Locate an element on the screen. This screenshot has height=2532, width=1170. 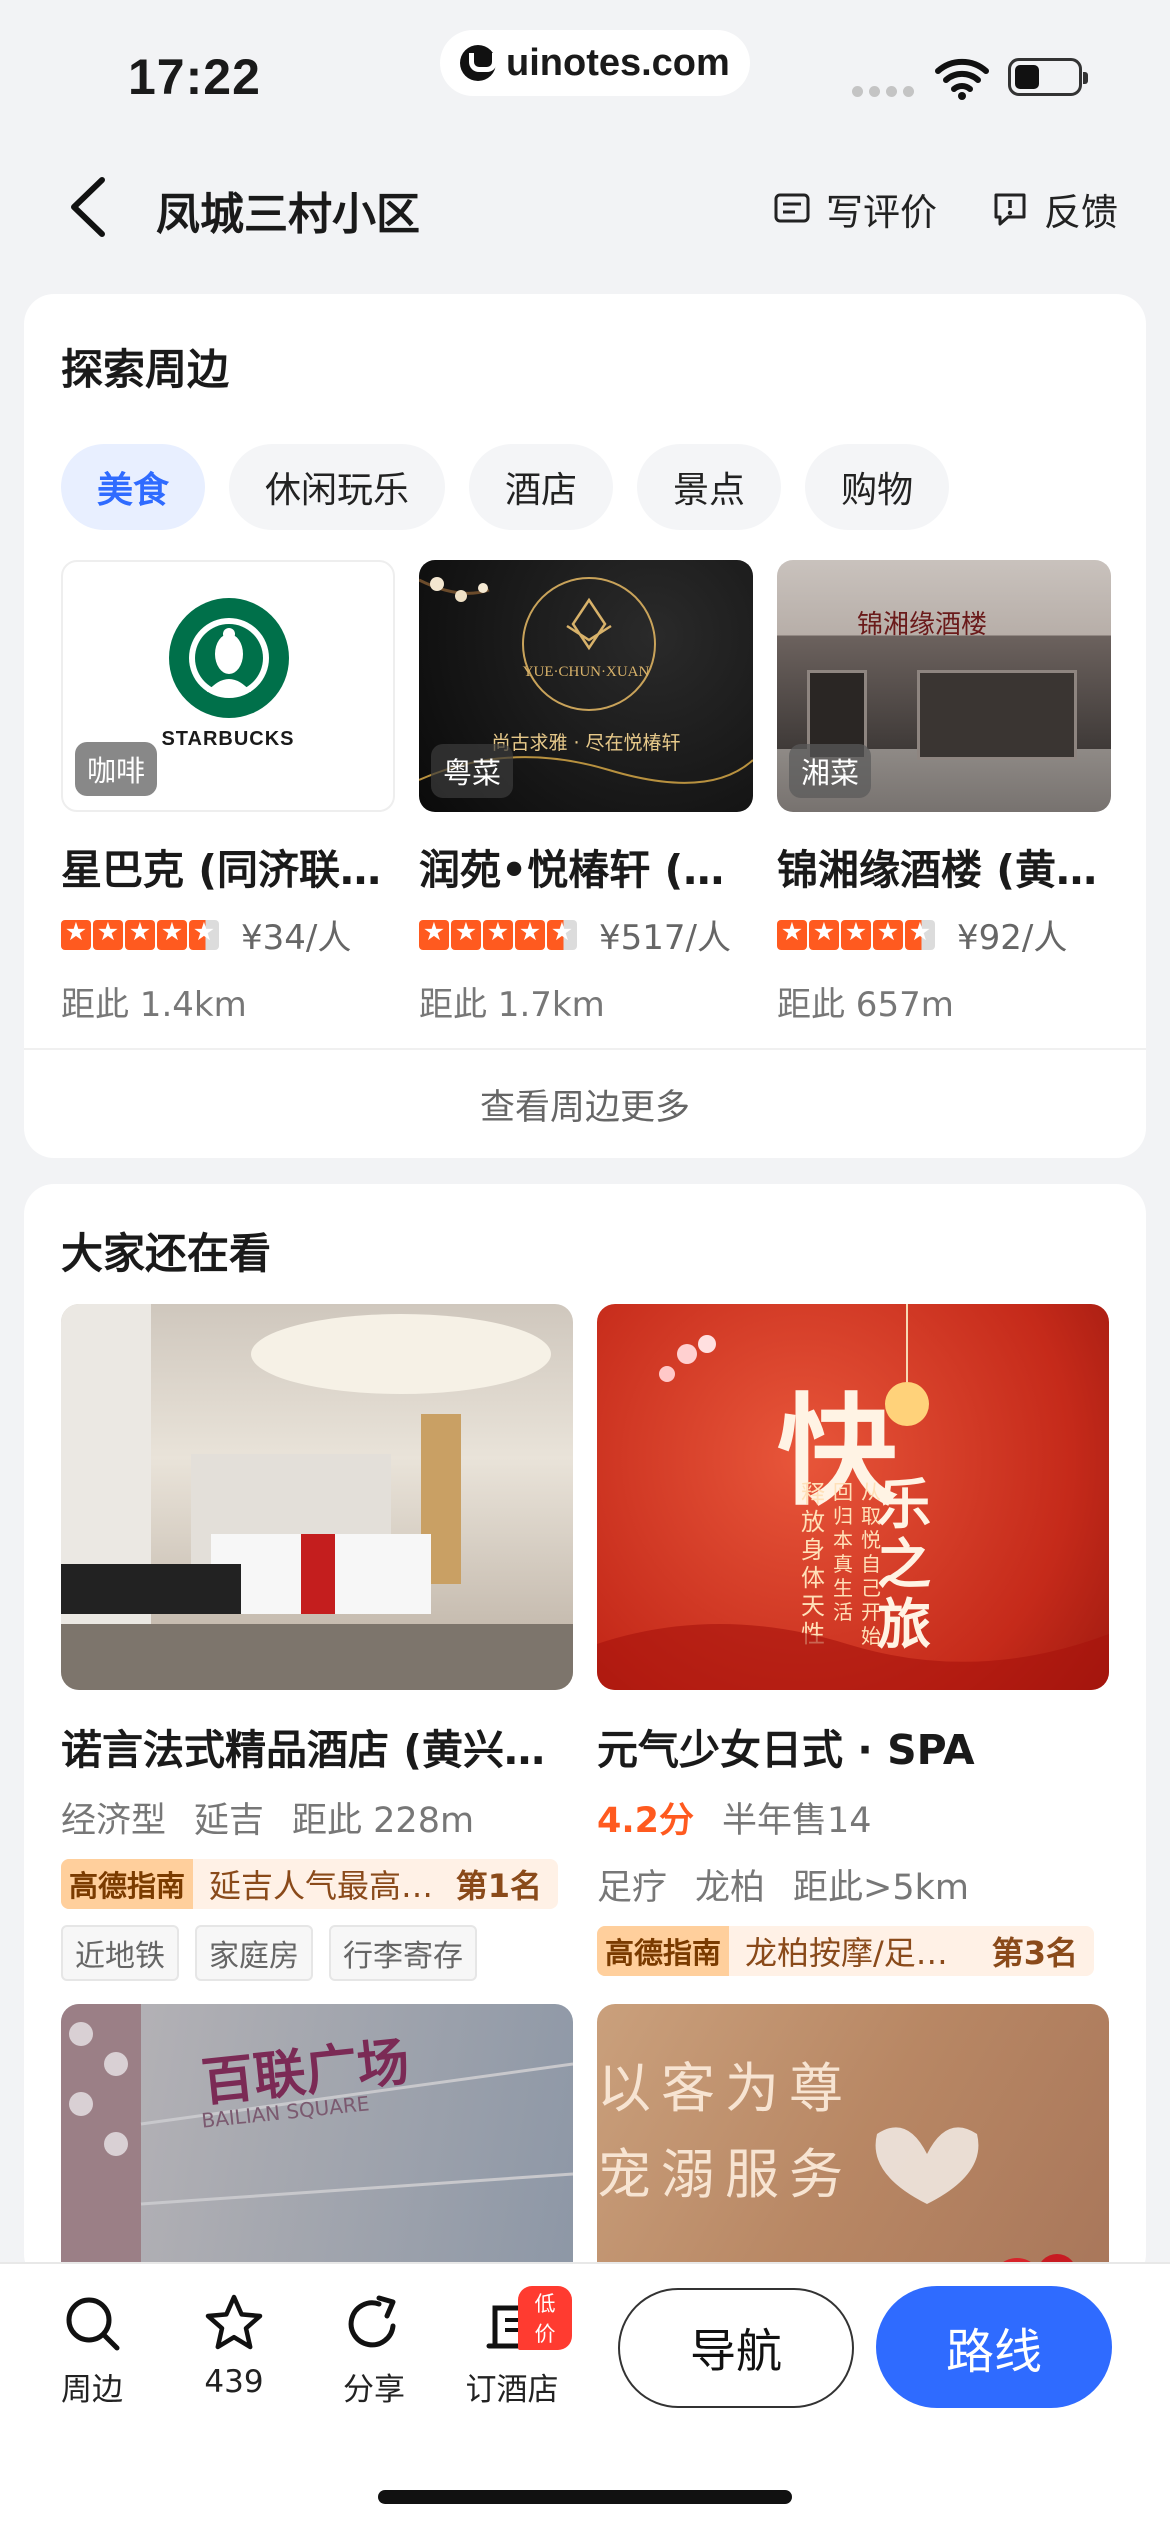
feedback-button: 反馈 is located at coordinates (1054, 209).